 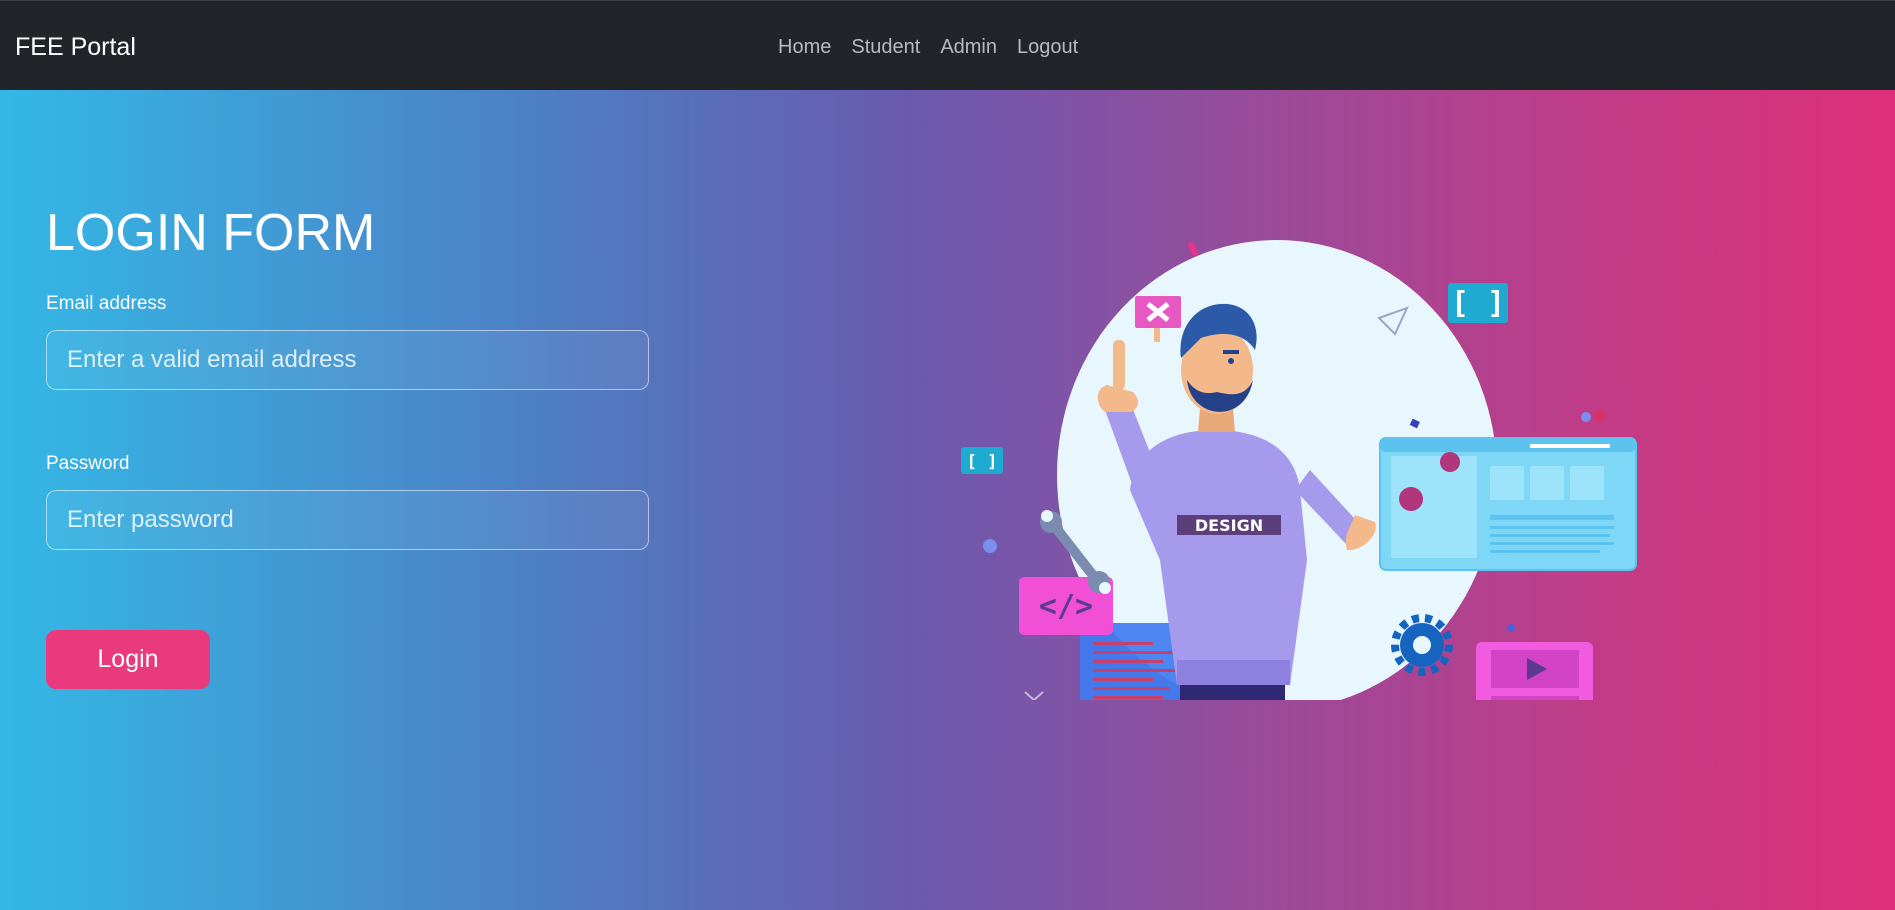 I want to click on nav-links: Home Student Admin Logout, so click(x=928, y=47).